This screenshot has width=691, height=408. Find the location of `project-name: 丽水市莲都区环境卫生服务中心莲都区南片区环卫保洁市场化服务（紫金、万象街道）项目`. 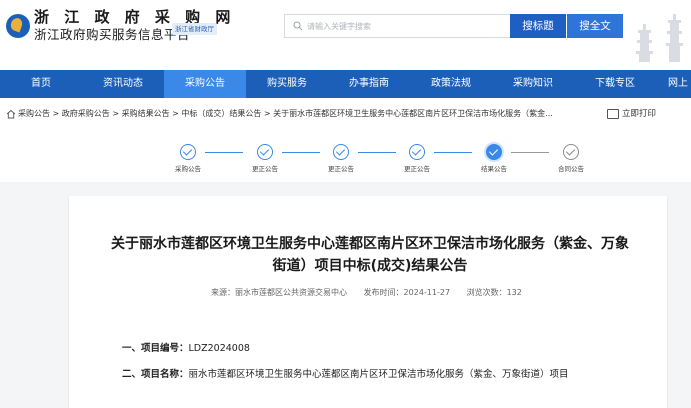

project-name: 丽水市莲都区环境卫生服务中心莲都区南片区环卫保洁市场化服务（紫金、万象街道）项目 is located at coordinates (378, 374).